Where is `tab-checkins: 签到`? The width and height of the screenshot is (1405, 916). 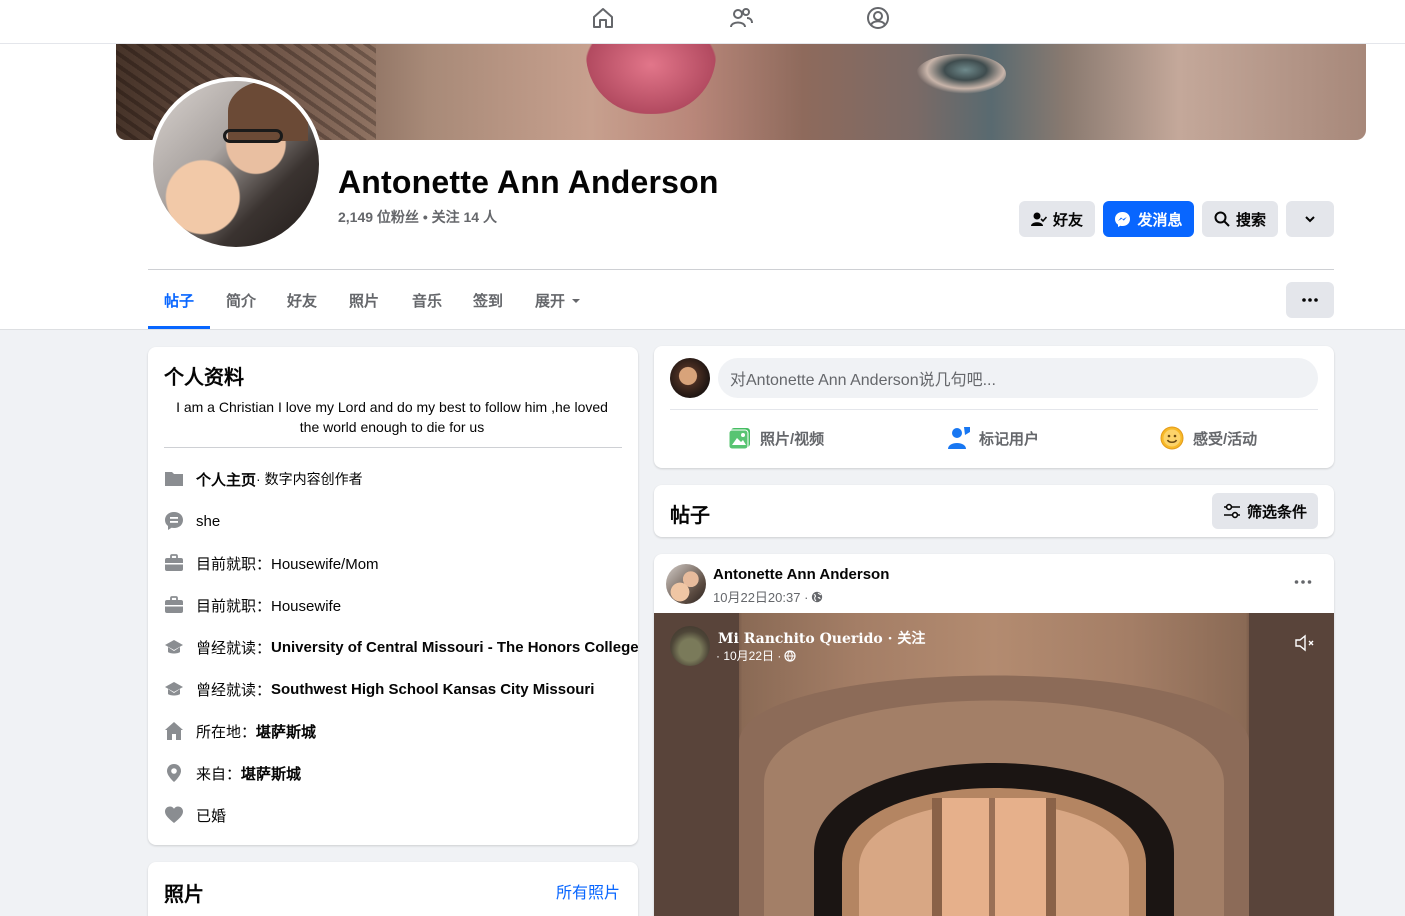 tab-checkins: 签到 is located at coordinates (488, 300).